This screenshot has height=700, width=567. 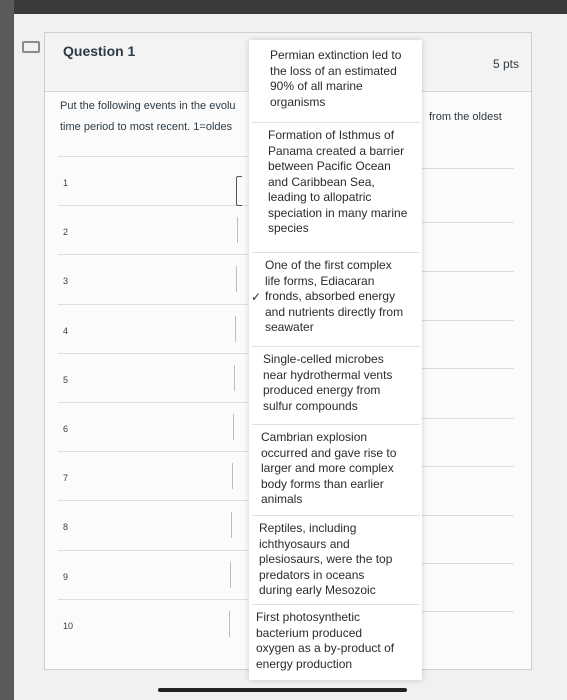 I want to click on option-text-line: First photosynthetic, so click(x=308, y=617).